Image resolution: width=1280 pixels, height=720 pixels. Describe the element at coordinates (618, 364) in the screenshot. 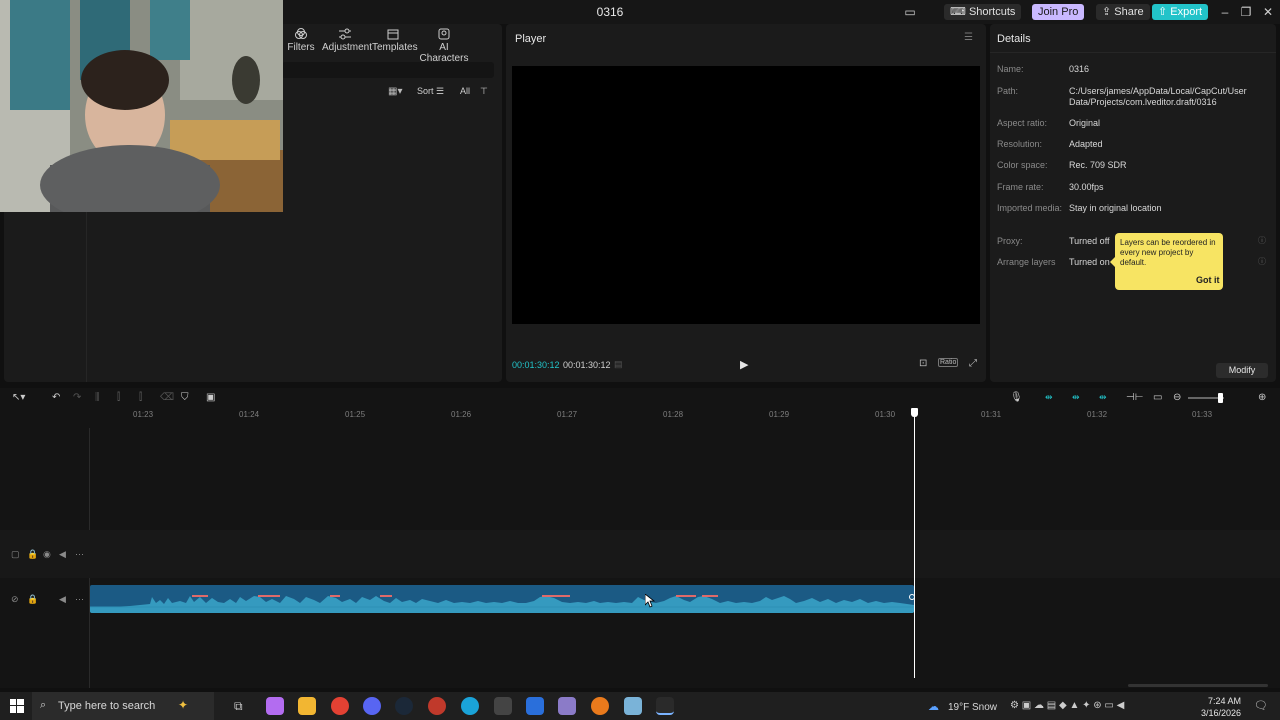

I see `timeline-grid-icon: ▤` at that location.